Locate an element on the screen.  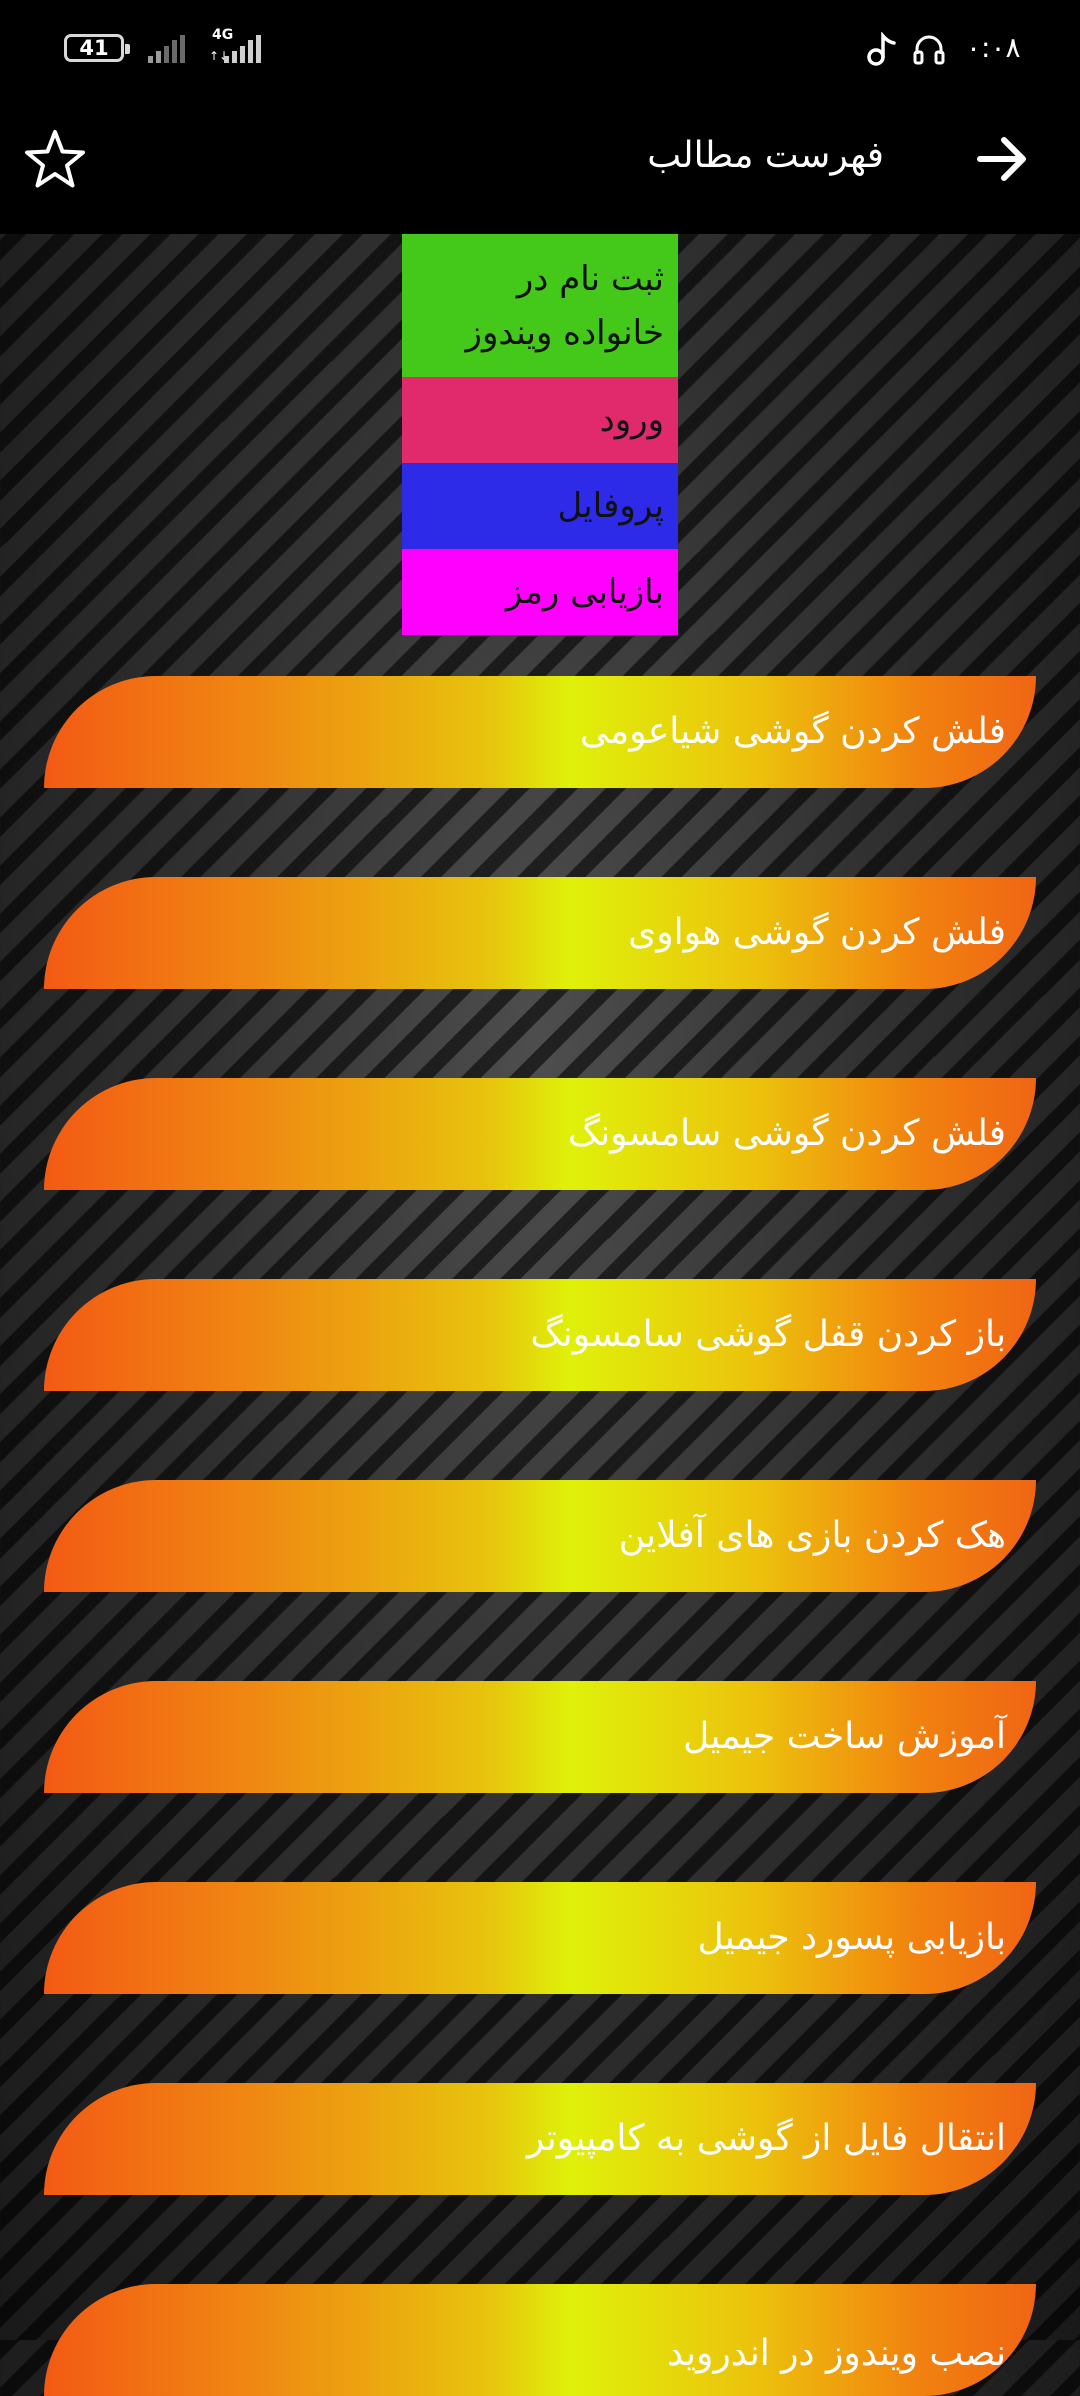
menu-item-login: ورود is located at coordinates (540, 420).